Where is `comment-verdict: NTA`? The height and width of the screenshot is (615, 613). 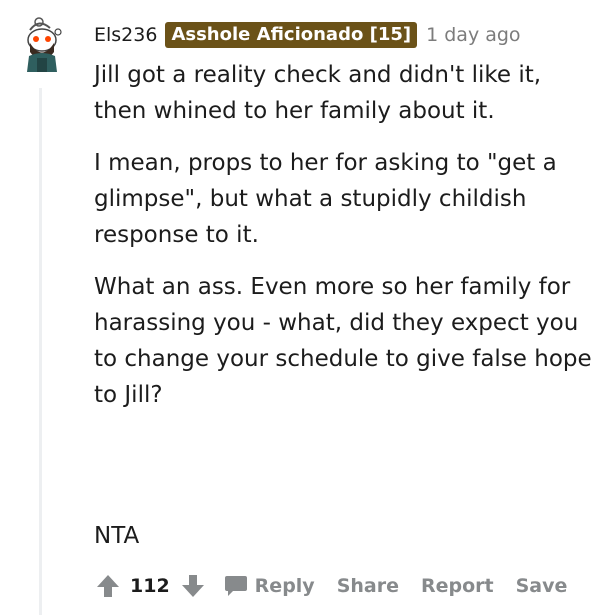
comment-verdict: NTA is located at coordinates (117, 536).